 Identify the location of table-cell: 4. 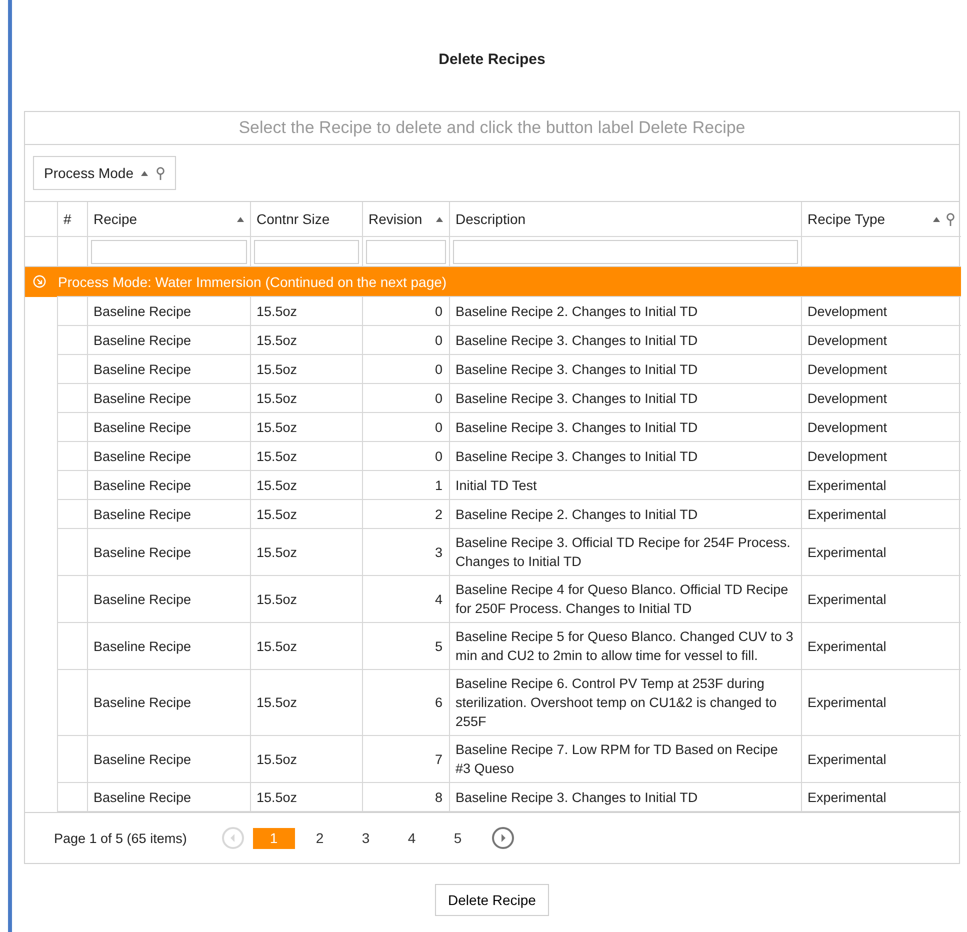
(405, 599).